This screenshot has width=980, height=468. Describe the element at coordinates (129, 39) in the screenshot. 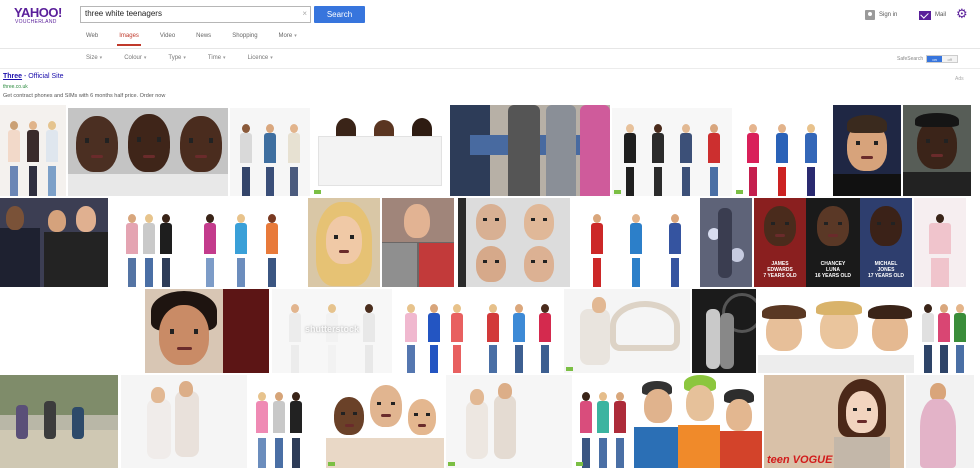

I see `tab-images: Images` at that location.